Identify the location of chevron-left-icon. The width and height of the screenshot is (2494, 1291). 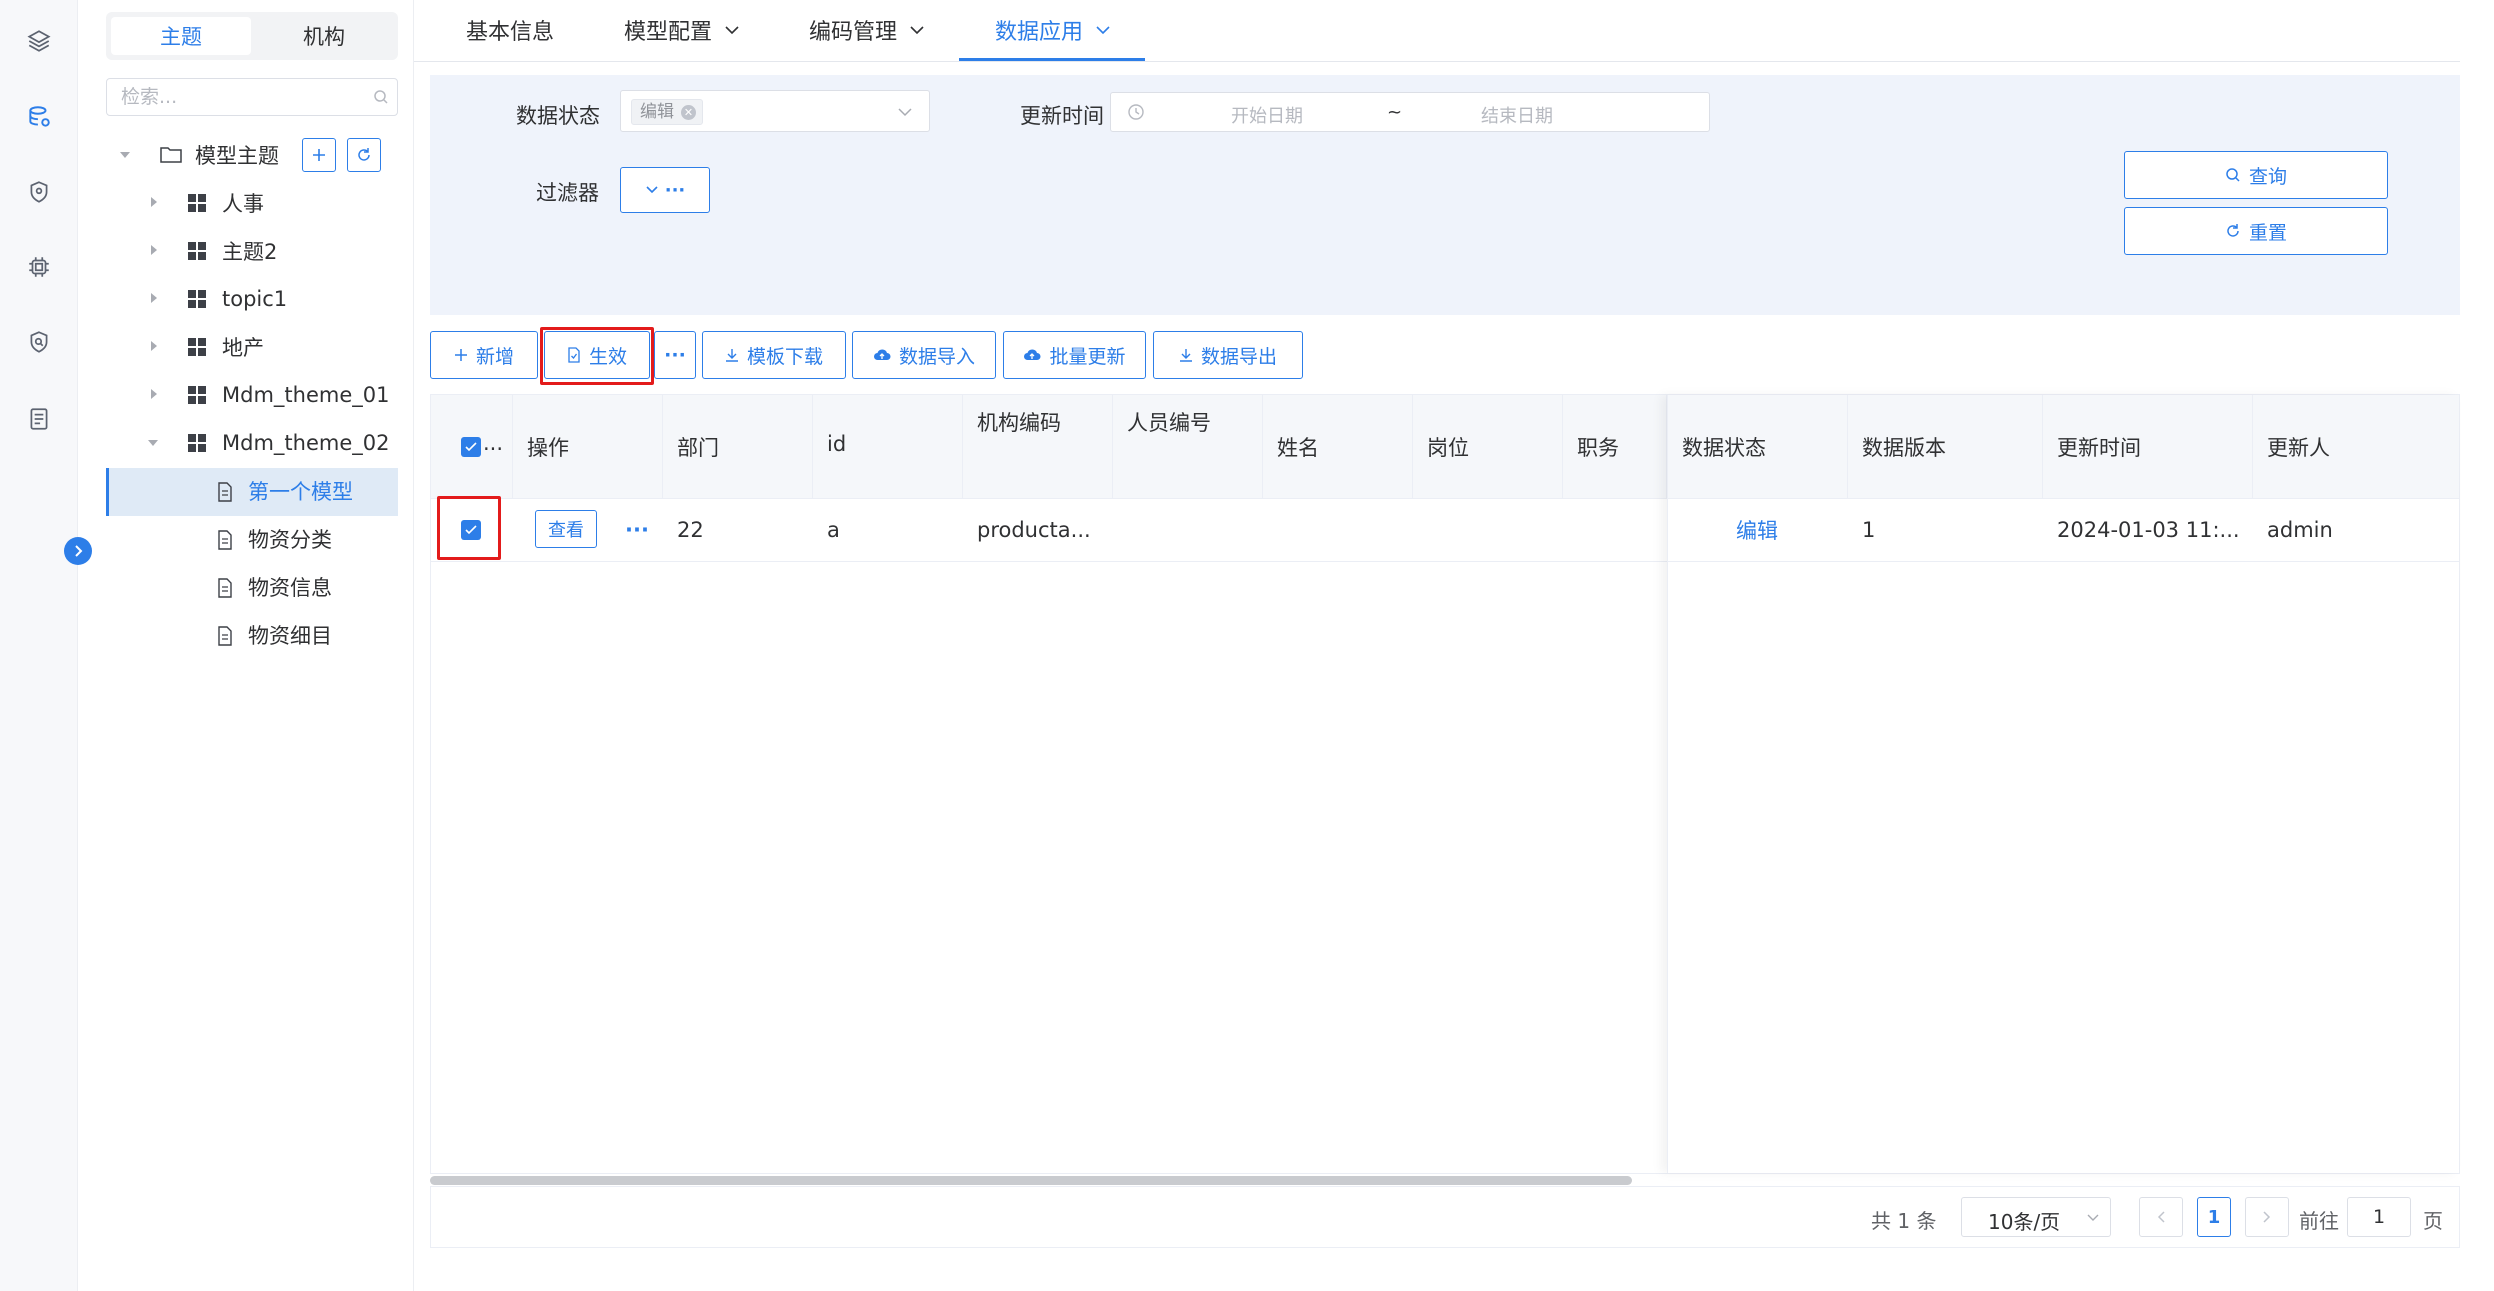
(2161, 1217).